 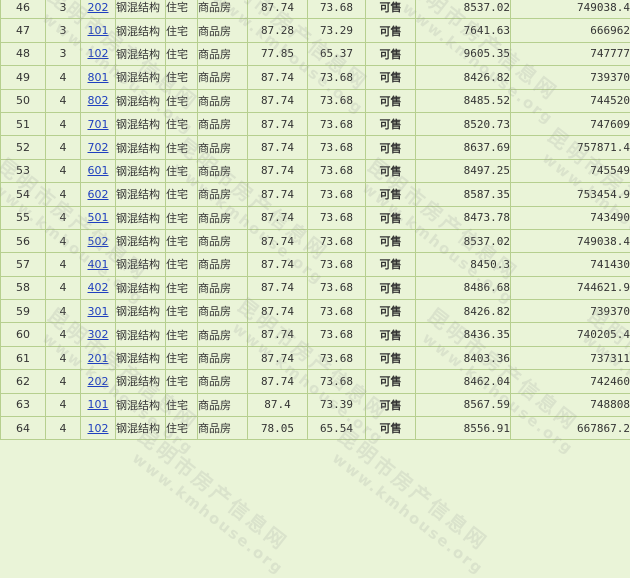 I want to click on room-link: 502, so click(x=98, y=240).